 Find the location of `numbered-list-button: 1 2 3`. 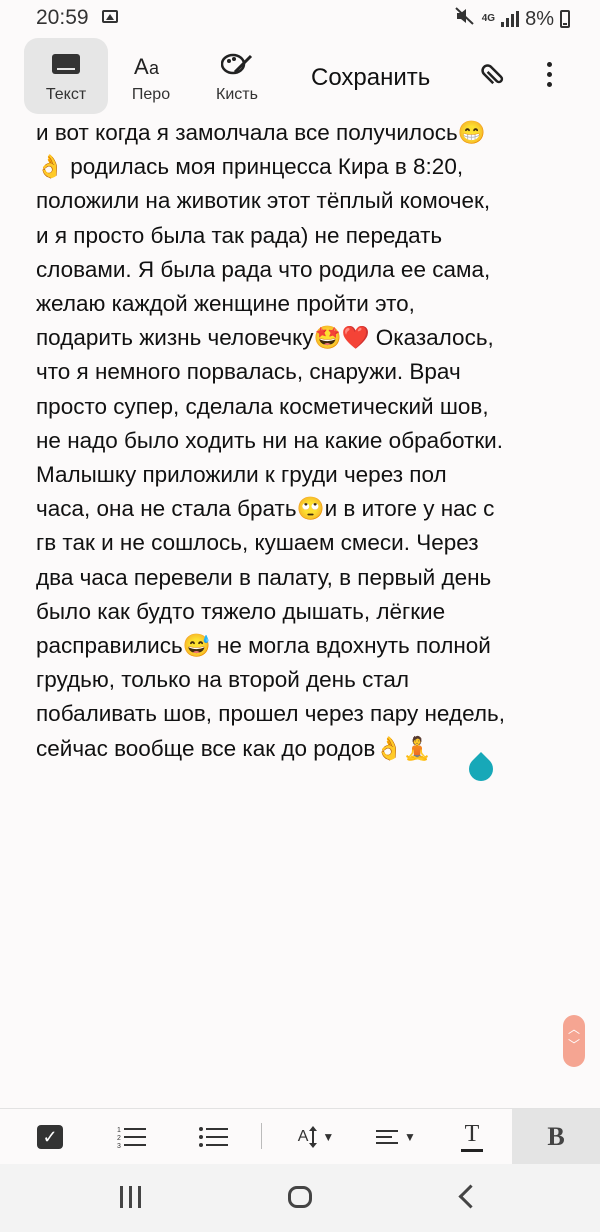

numbered-list-button: 1 2 3 is located at coordinates (132, 1137).